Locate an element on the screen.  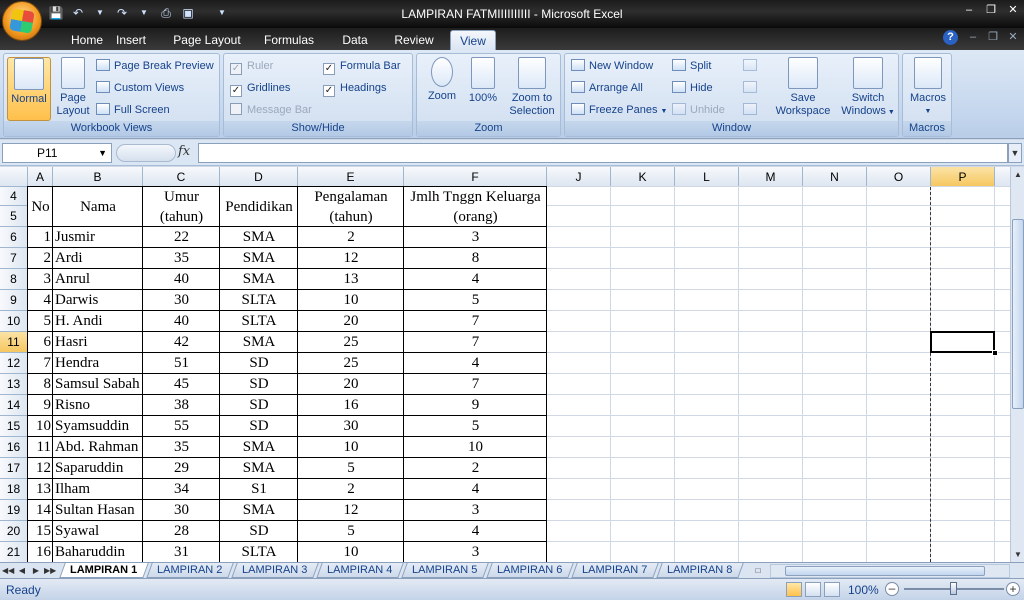
table-cell: 12 is located at coordinates (351, 258).